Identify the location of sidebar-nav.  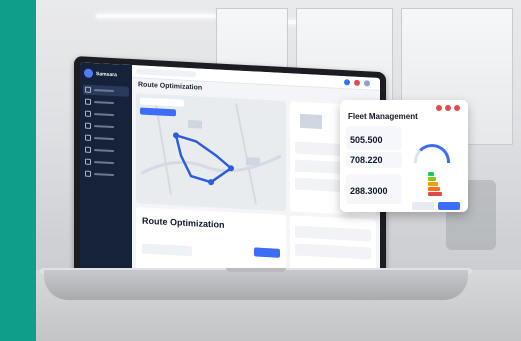
(106, 133).